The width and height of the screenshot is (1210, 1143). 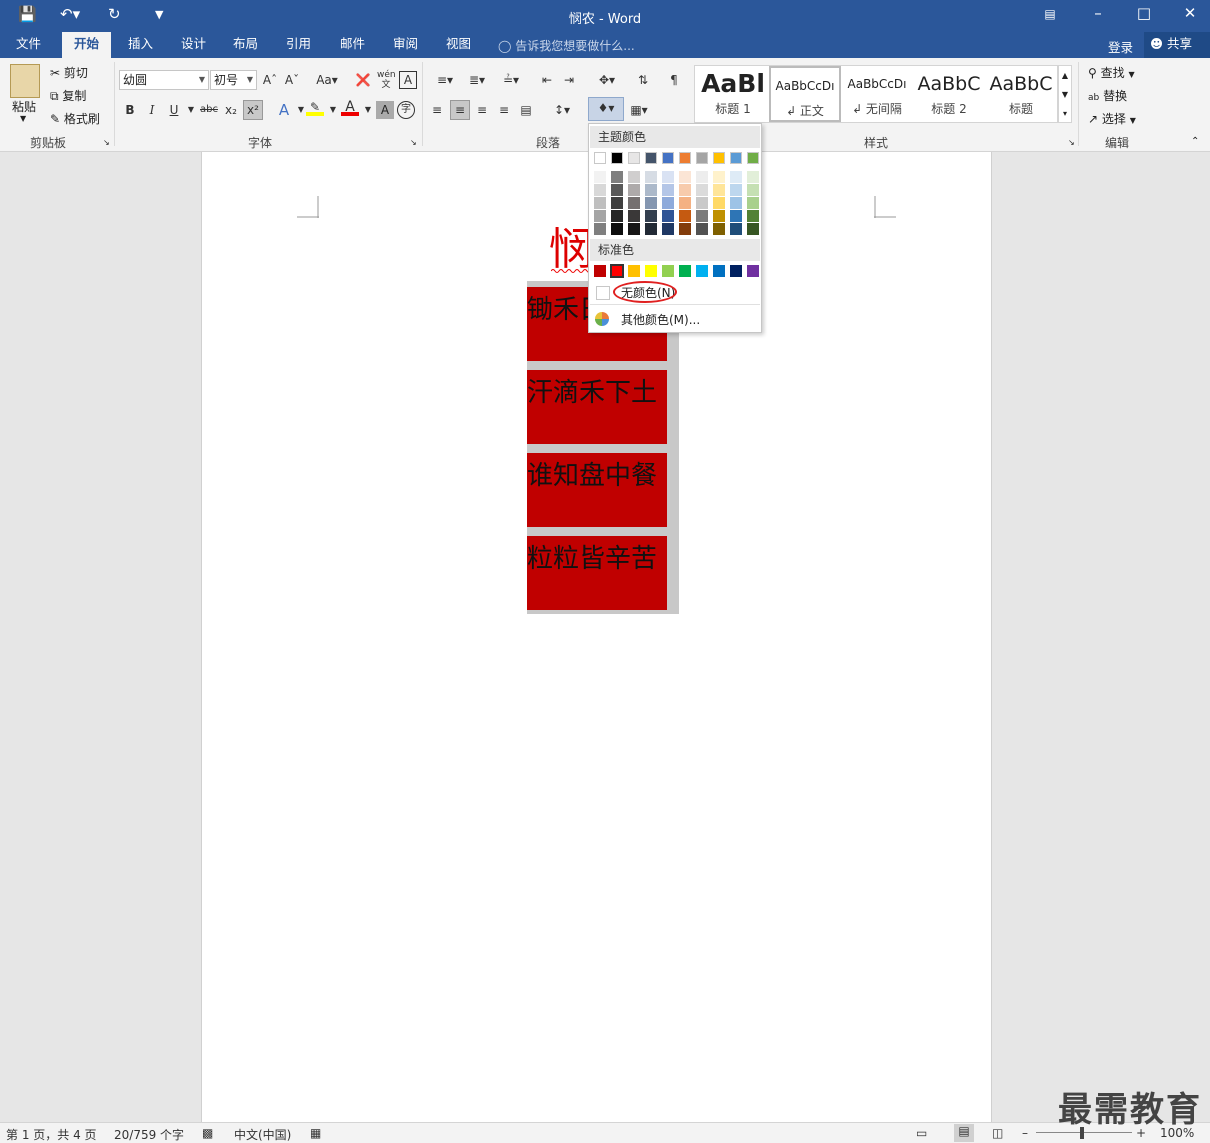 I want to click on tab-view: 视图, so click(x=458, y=45).